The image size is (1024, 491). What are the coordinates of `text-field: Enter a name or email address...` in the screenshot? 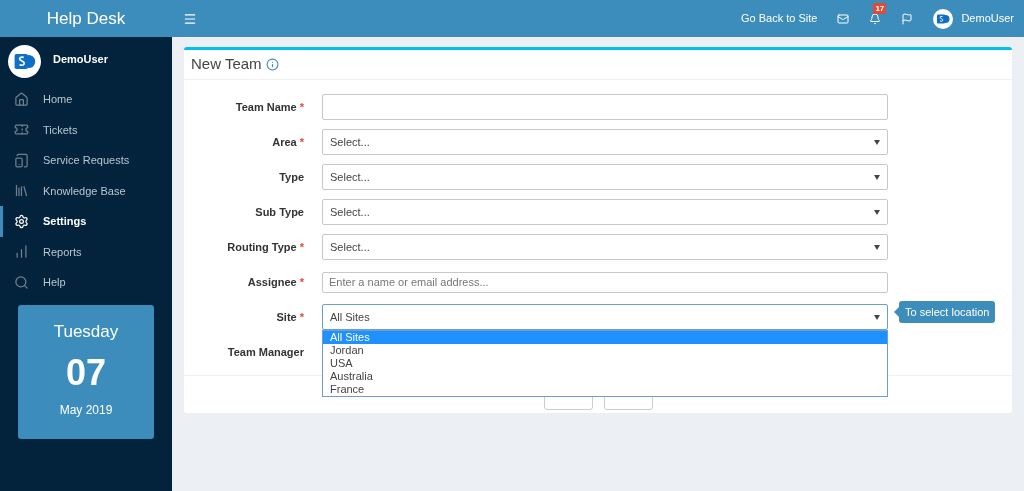 It's located at (605, 282).